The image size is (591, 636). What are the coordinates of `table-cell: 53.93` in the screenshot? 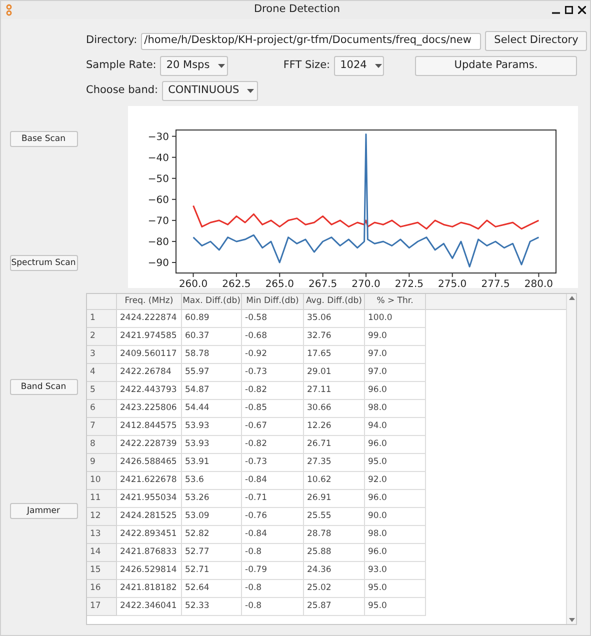 It's located at (212, 445).